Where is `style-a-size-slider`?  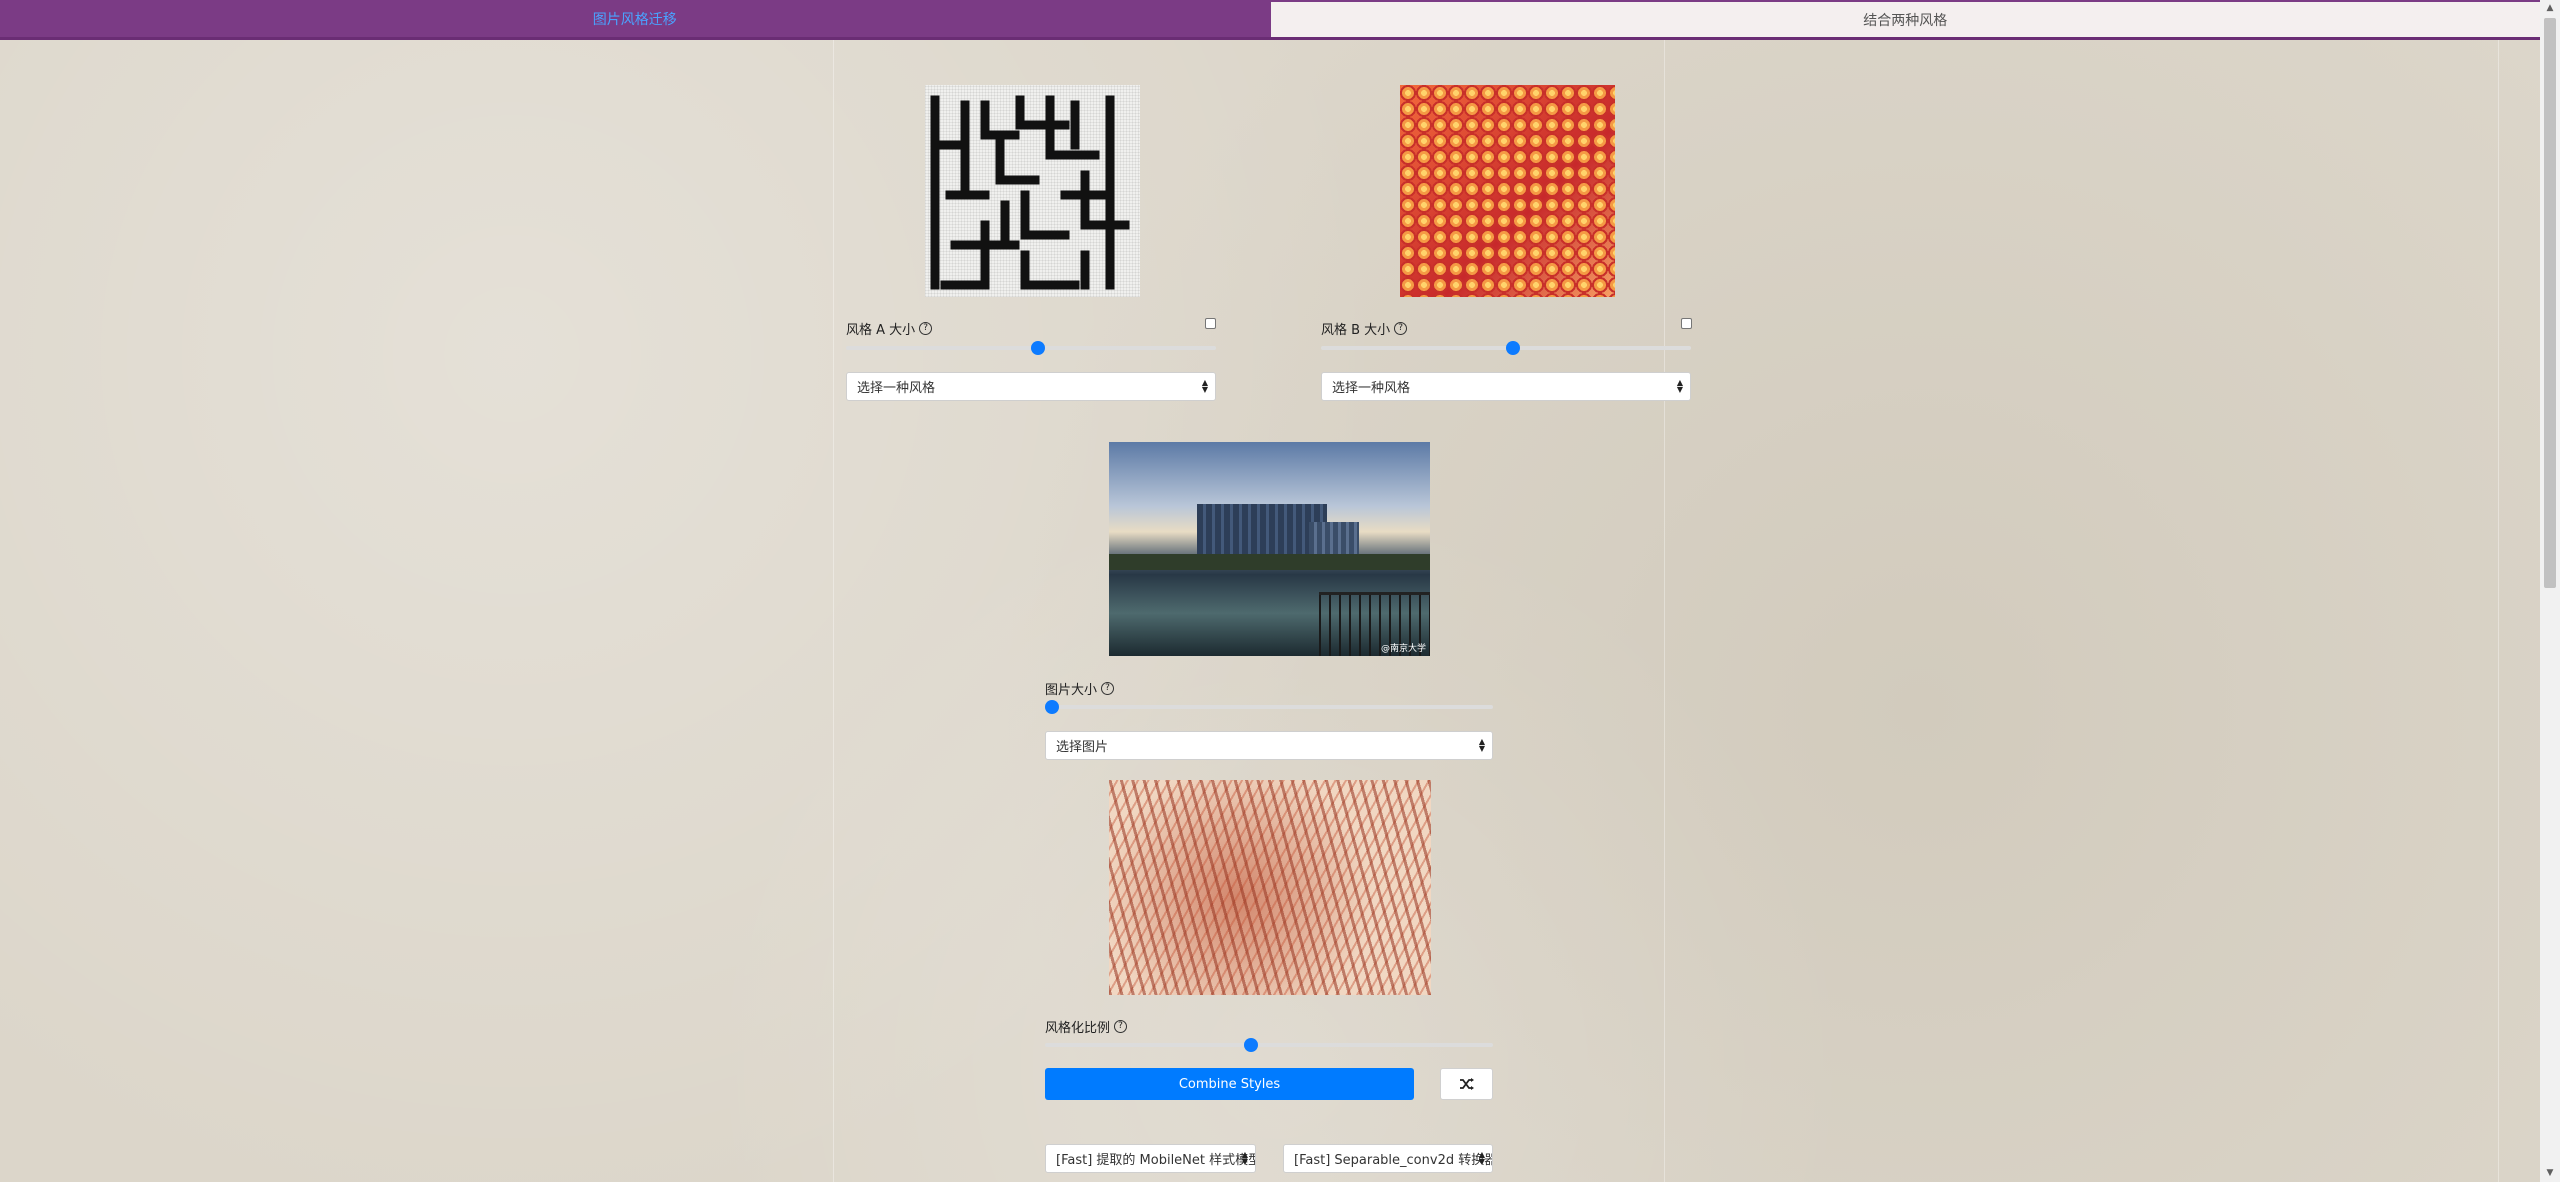
style-a-size-slider is located at coordinates (1031, 348).